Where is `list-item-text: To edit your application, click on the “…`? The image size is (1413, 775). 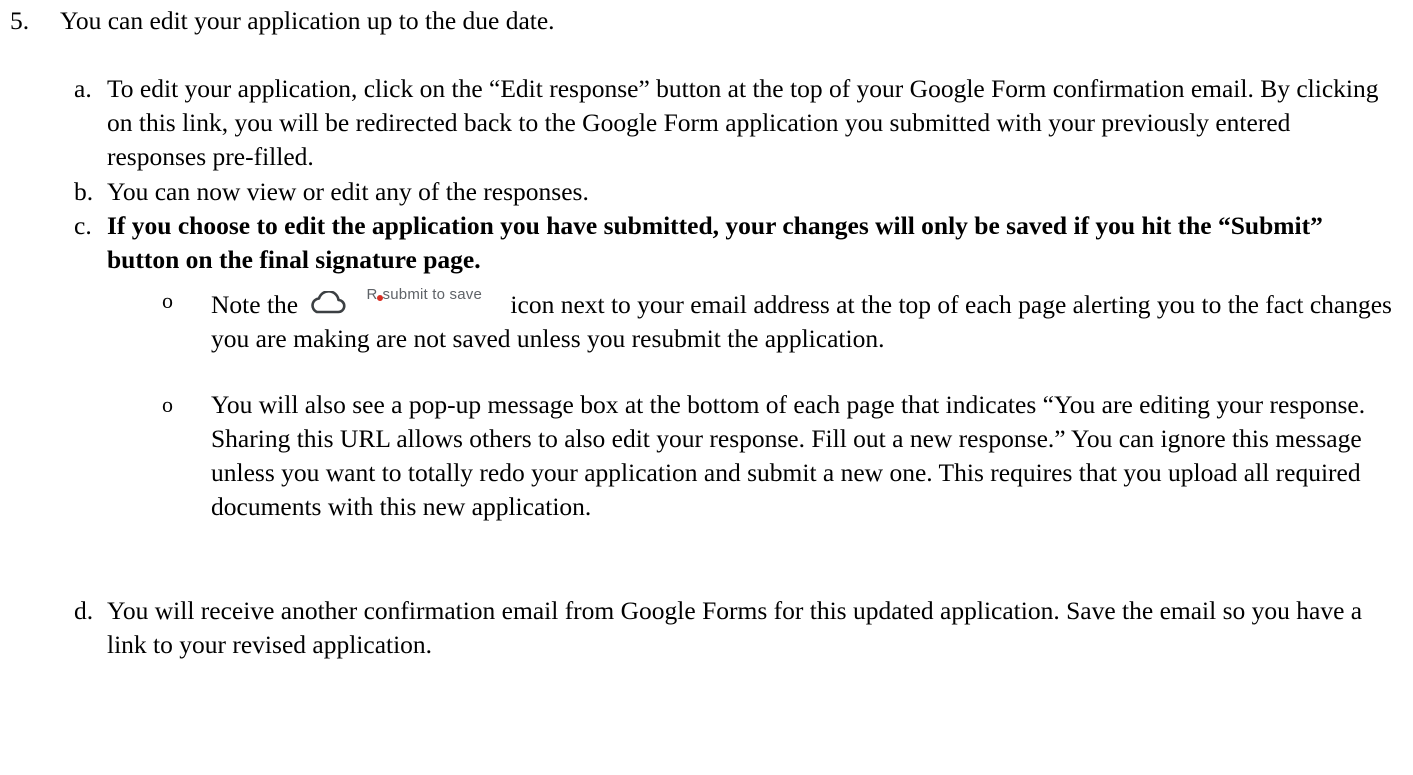 list-item-text: To edit your application, click on the “… is located at coordinates (743, 122).